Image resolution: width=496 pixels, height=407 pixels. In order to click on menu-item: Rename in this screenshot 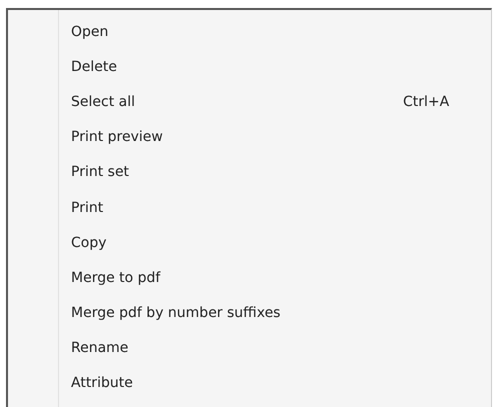, I will do `click(275, 348)`.